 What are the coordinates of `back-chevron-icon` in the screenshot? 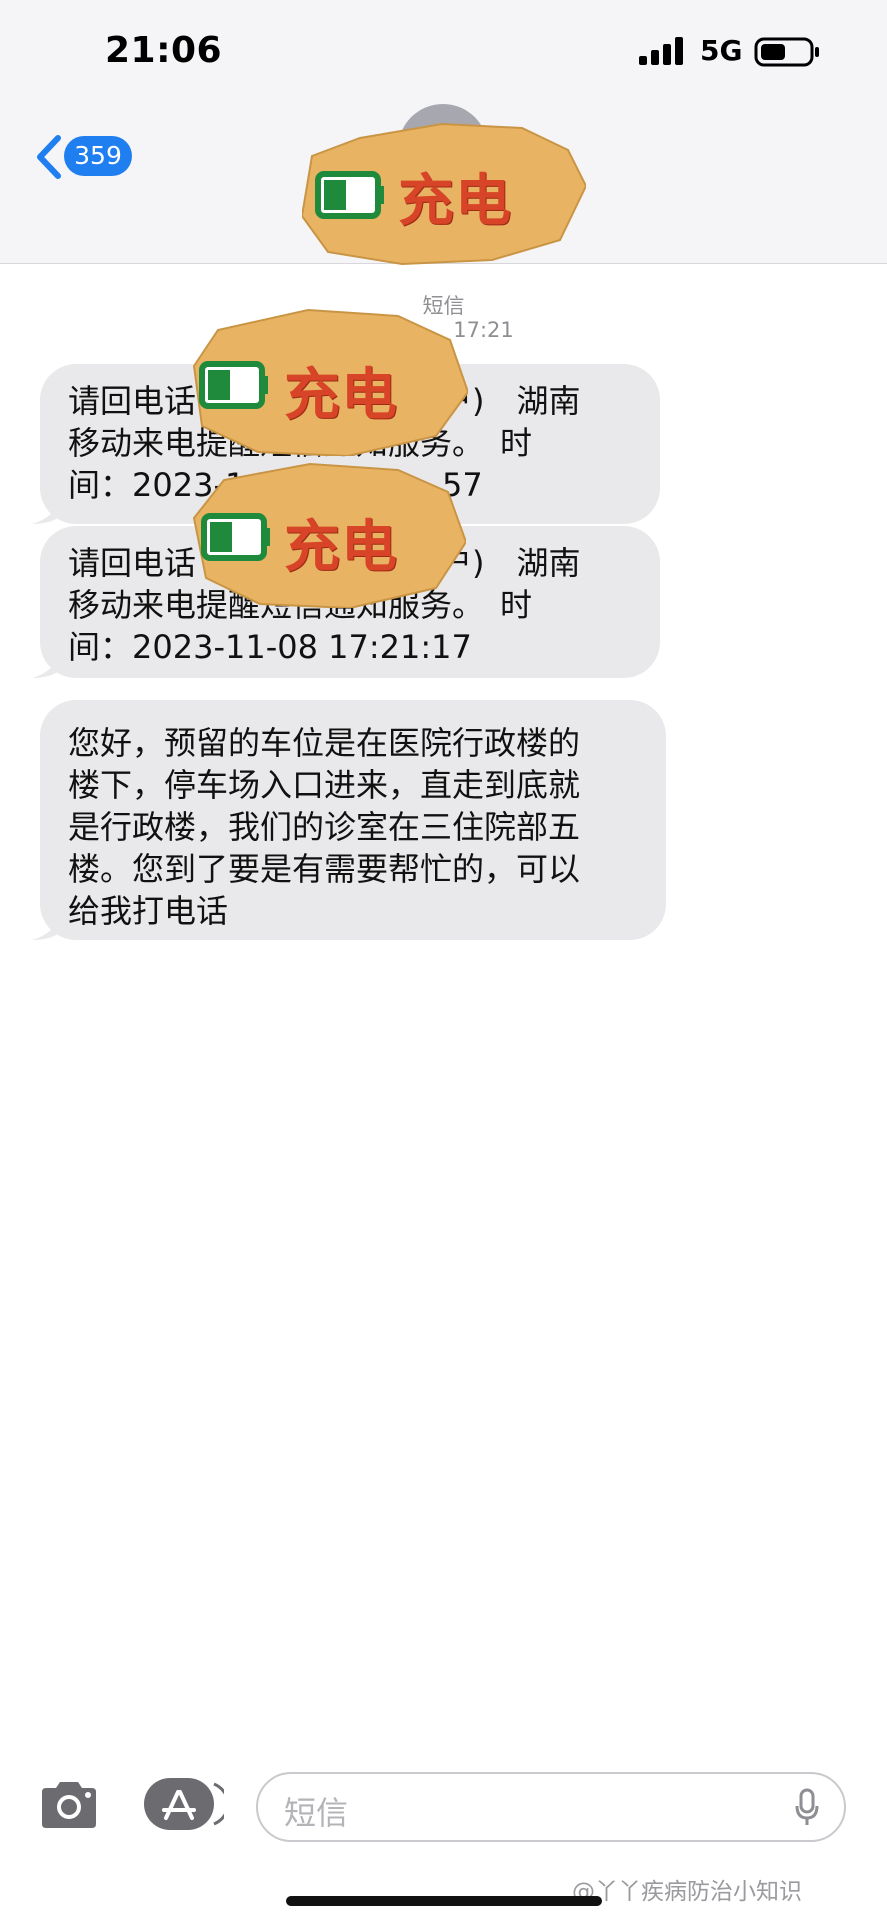 It's located at (50, 157).